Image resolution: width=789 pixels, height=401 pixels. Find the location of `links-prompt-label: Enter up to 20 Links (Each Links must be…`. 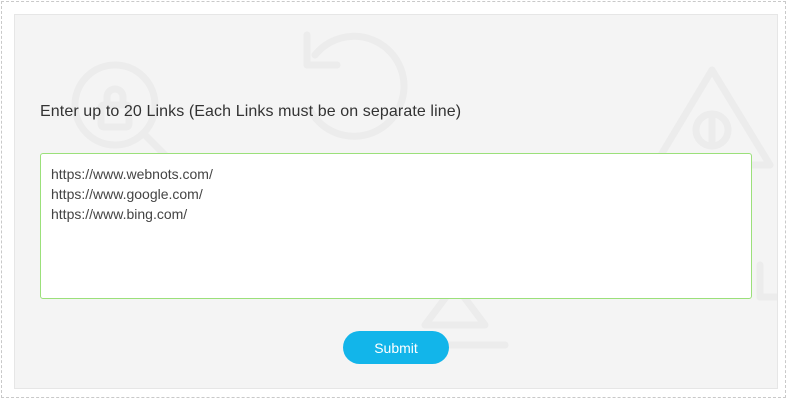

links-prompt-label: Enter up to 20 Links (Each Links must be… is located at coordinates (251, 111).